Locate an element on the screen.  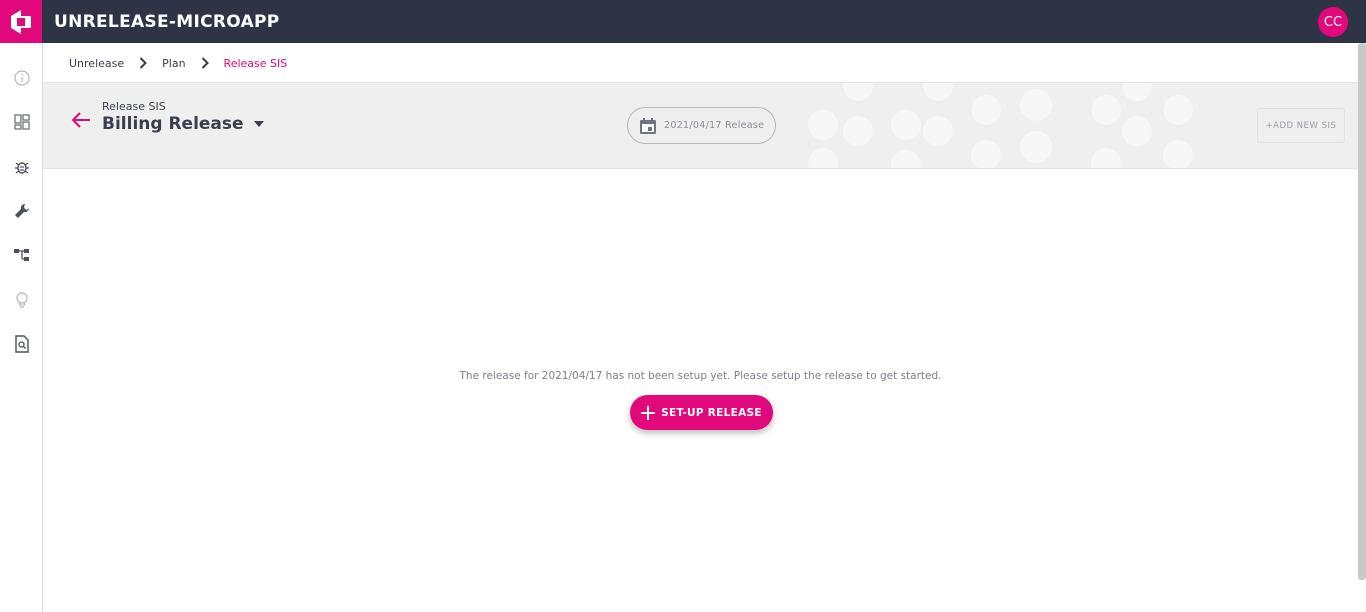
sidebar-item-bugs is located at coordinates (22, 167).